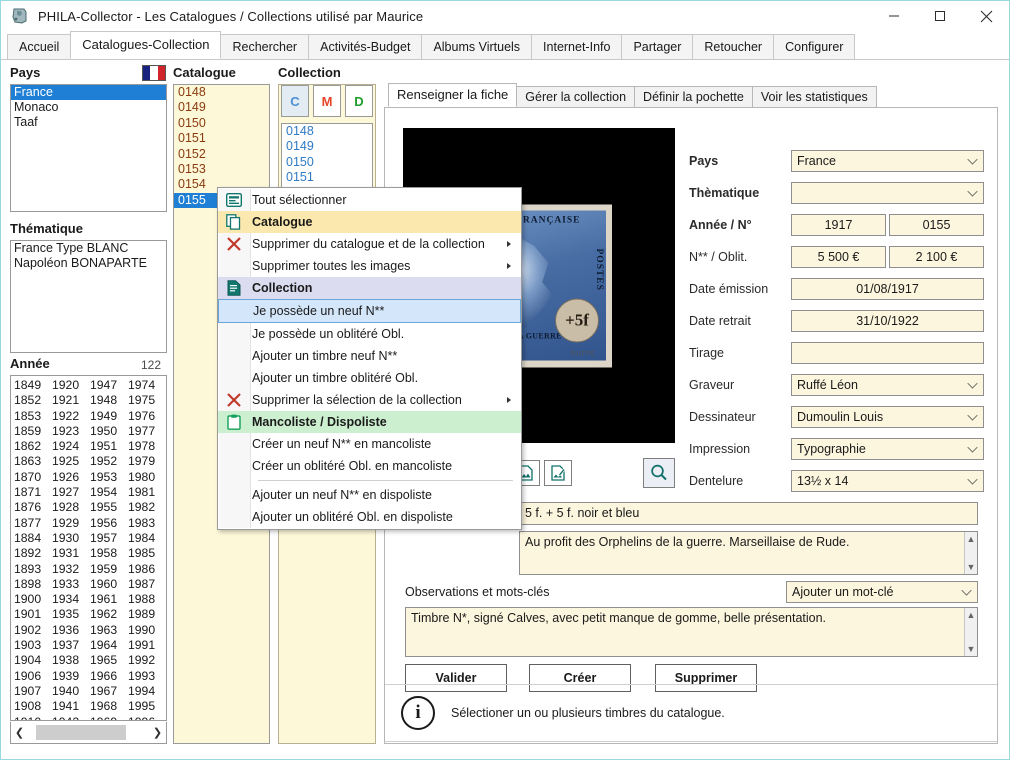 The image size is (1010, 760). I want to click on catalogue-item: 0150, so click(221, 123).